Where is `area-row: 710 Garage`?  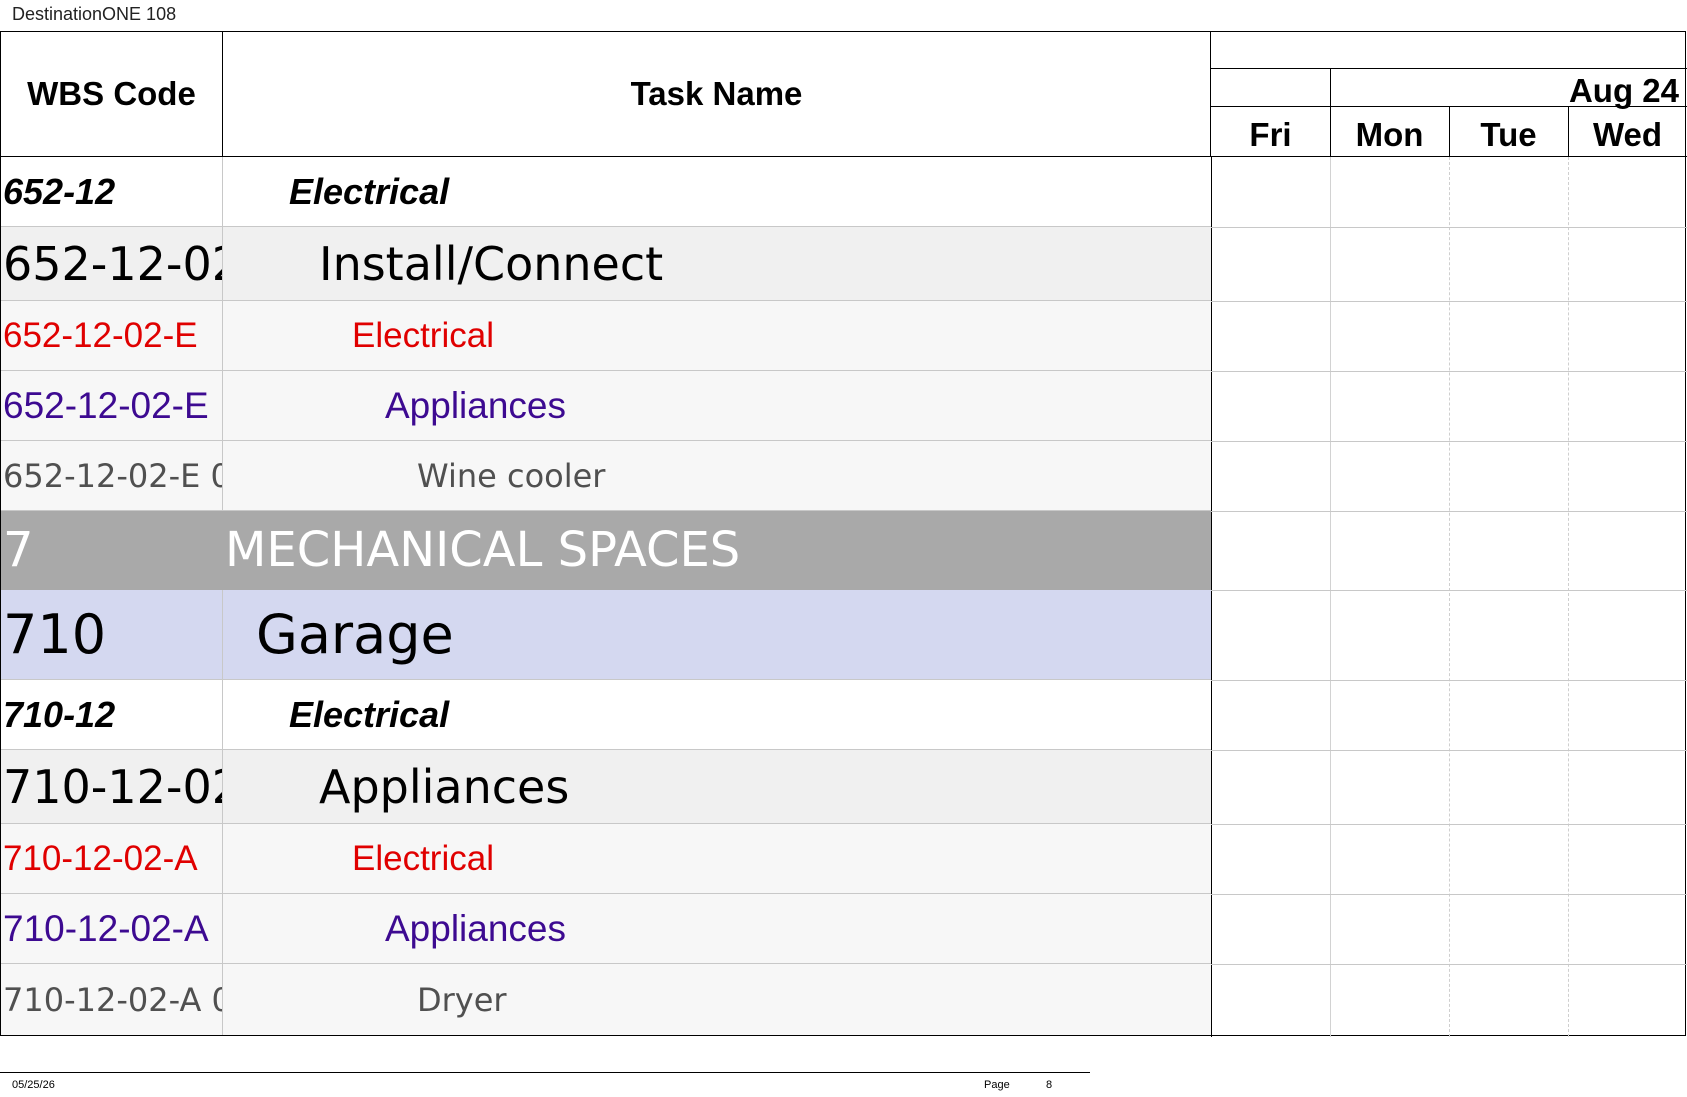
area-row: 710 Garage is located at coordinates (606, 635).